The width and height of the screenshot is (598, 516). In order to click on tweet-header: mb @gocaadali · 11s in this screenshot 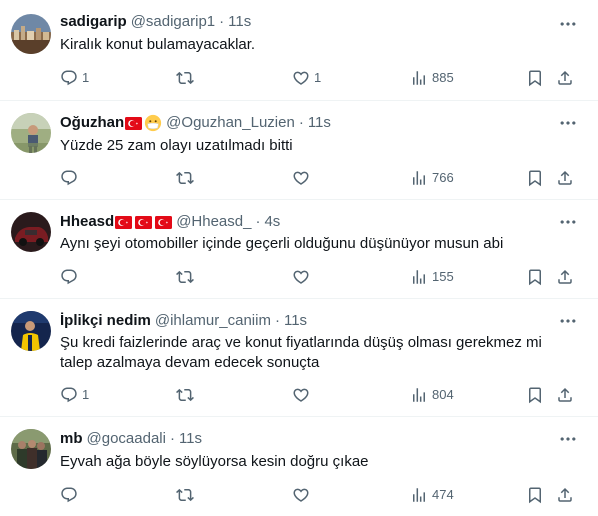, I will do `click(131, 439)`.